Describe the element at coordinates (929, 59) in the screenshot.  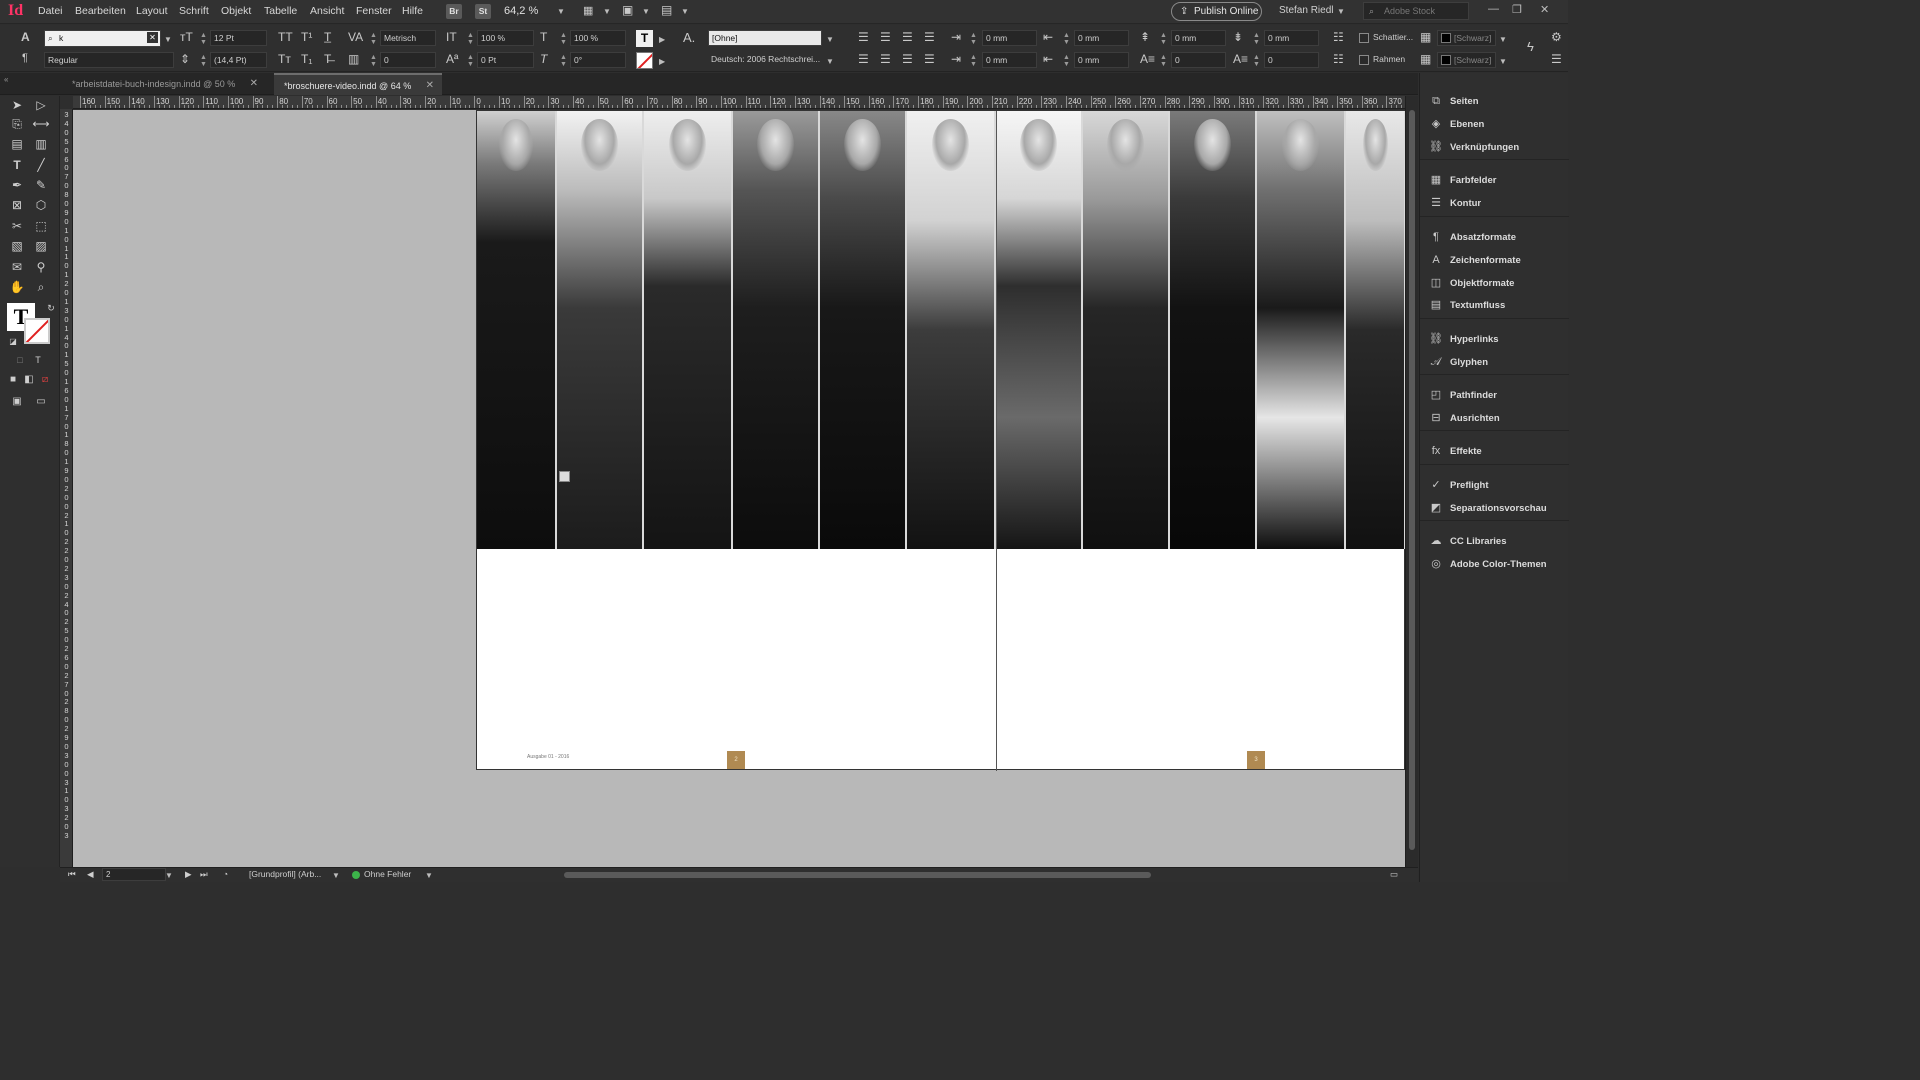
I see `align-spine-icon: ☰` at that location.